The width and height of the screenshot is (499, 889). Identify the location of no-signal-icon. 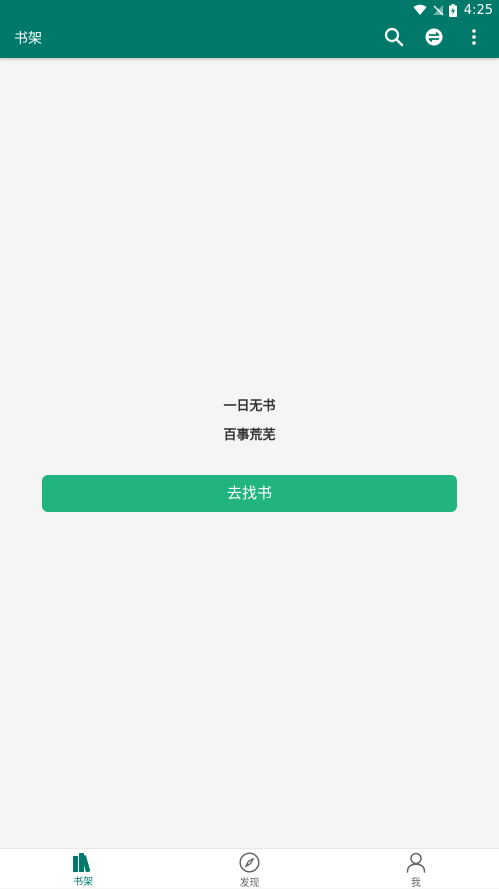
(438, 10).